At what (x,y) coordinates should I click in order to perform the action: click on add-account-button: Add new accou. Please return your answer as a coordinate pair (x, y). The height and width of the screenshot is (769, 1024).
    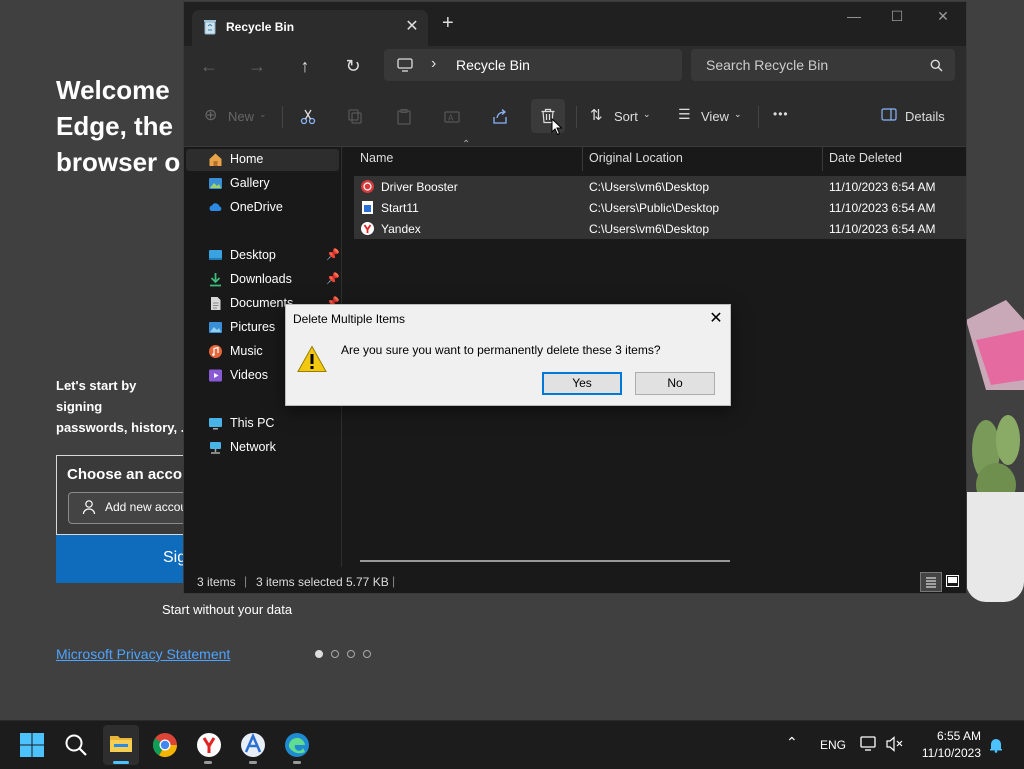
    Looking at the image, I should click on (135, 508).